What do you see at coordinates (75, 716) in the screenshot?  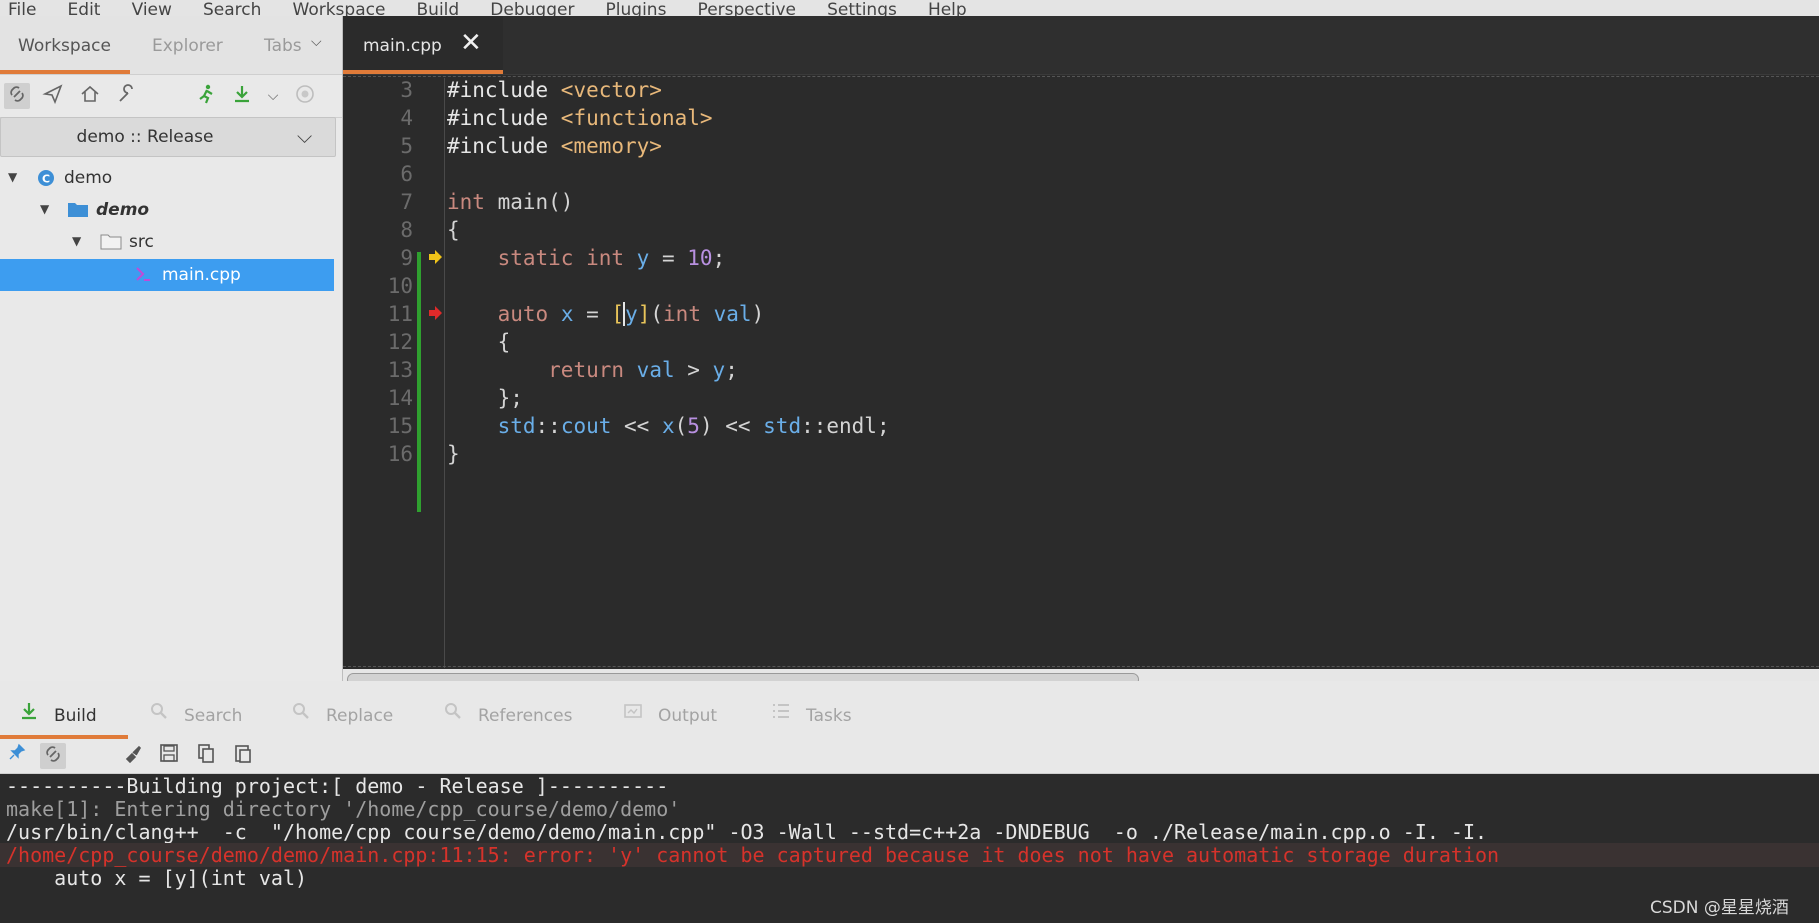 I see `tab-label: Build` at bounding box center [75, 716].